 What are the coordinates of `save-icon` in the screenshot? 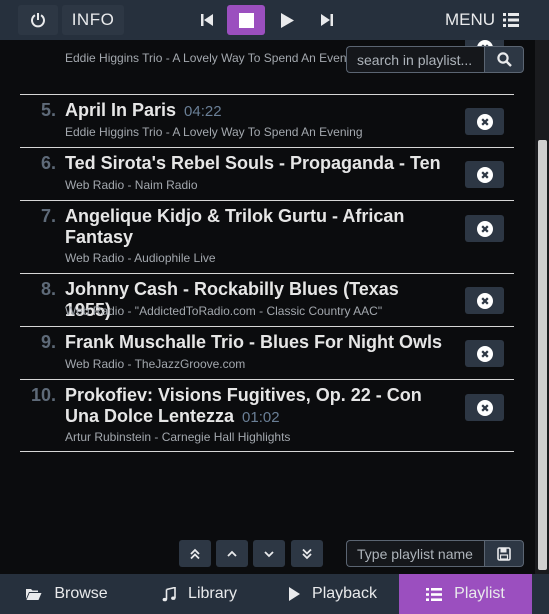 It's located at (504, 553).